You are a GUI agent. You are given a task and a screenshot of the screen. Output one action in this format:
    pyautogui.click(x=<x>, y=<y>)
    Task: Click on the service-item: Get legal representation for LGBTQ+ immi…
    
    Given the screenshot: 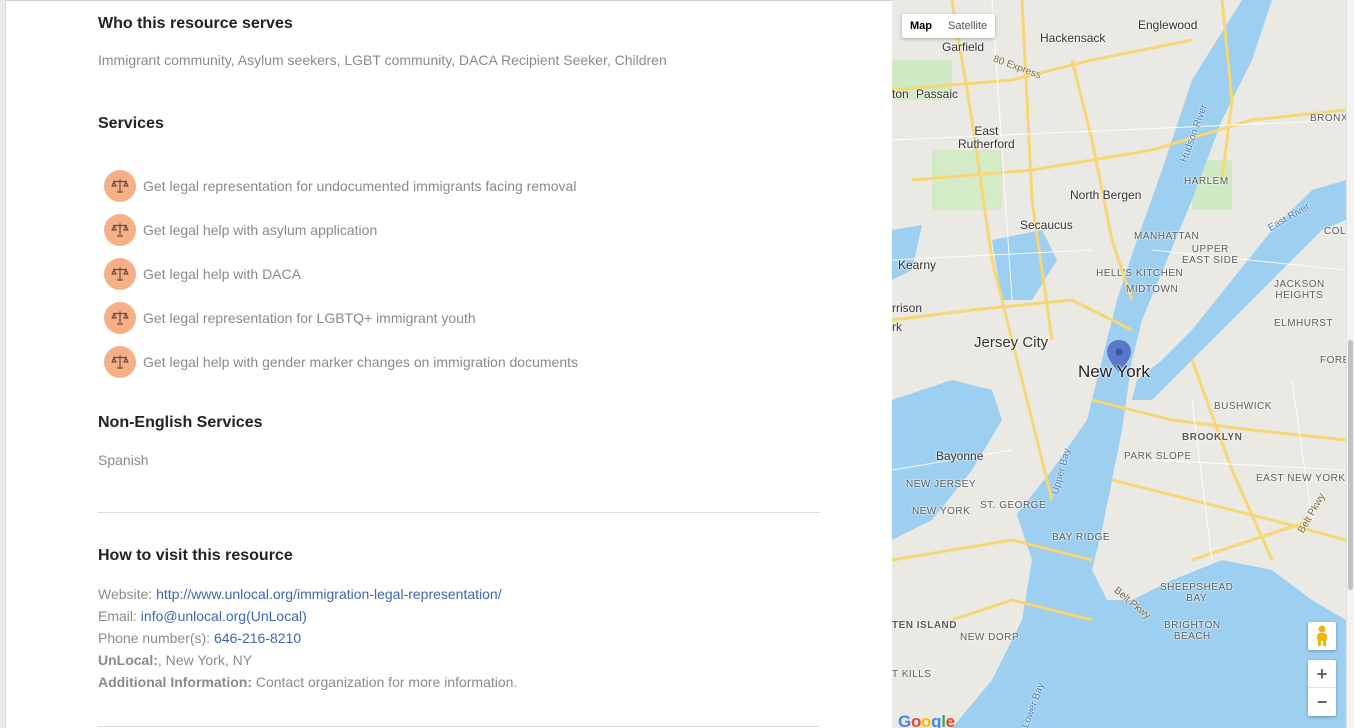 What is the action you would take?
    pyautogui.click(x=290, y=318)
    